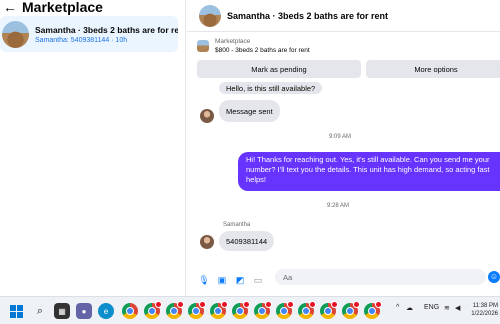  Describe the element at coordinates (240, 280) in the screenshot. I see `sticker-icon: ◩` at that location.